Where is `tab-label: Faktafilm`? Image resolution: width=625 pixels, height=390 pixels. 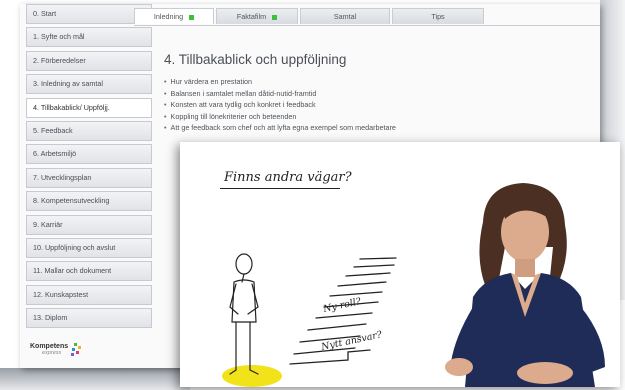
tab-label: Faktafilm is located at coordinates (251, 16).